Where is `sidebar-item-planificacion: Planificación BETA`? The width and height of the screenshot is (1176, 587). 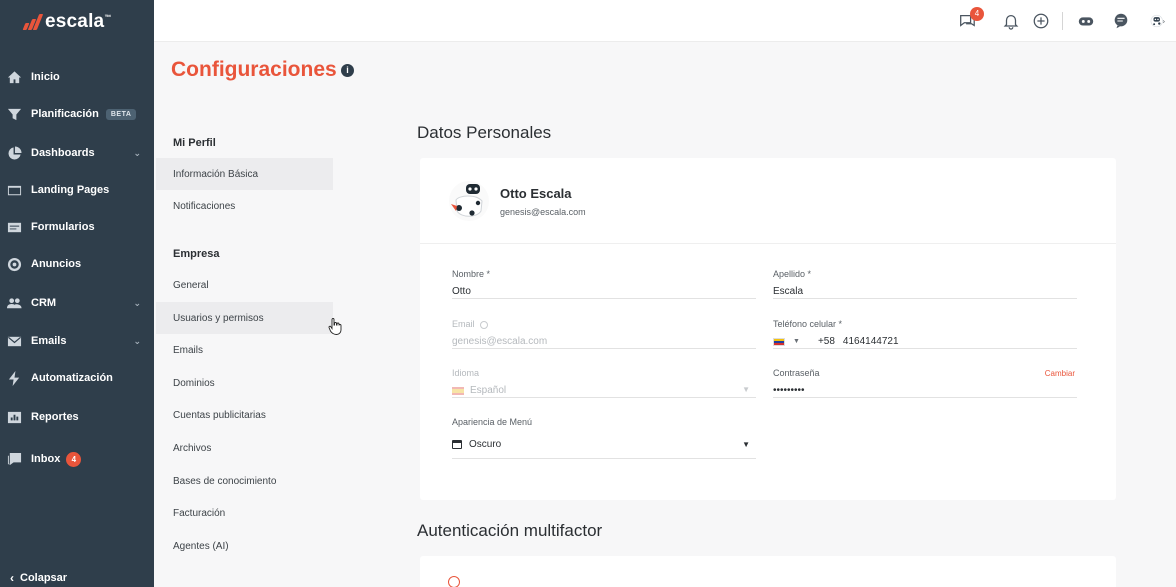 sidebar-item-planificacion: Planificación BETA is located at coordinates (77, 114).